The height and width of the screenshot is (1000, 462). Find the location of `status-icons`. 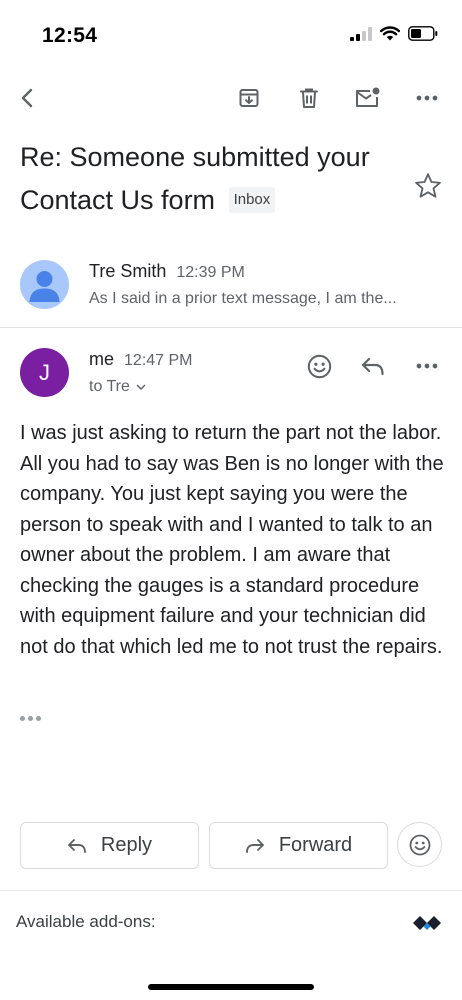

status-icons is located at coordinates (394, 33).